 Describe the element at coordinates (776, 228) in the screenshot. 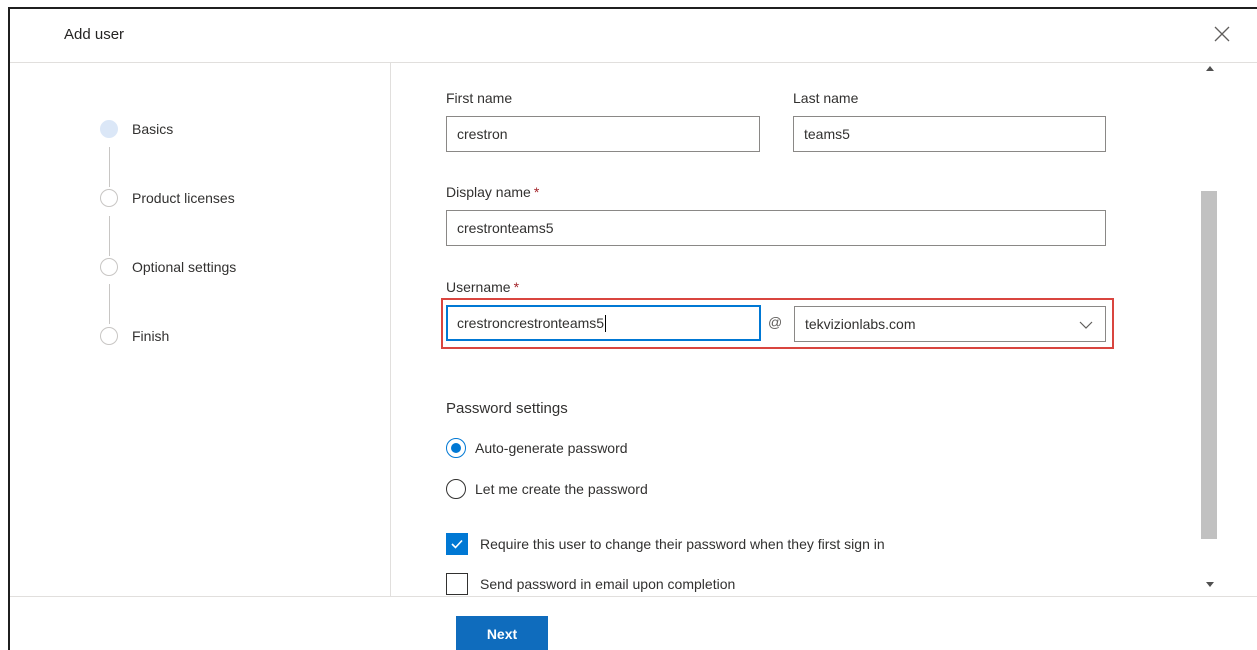

I see `display-name-field: crestronteams5` at that location.